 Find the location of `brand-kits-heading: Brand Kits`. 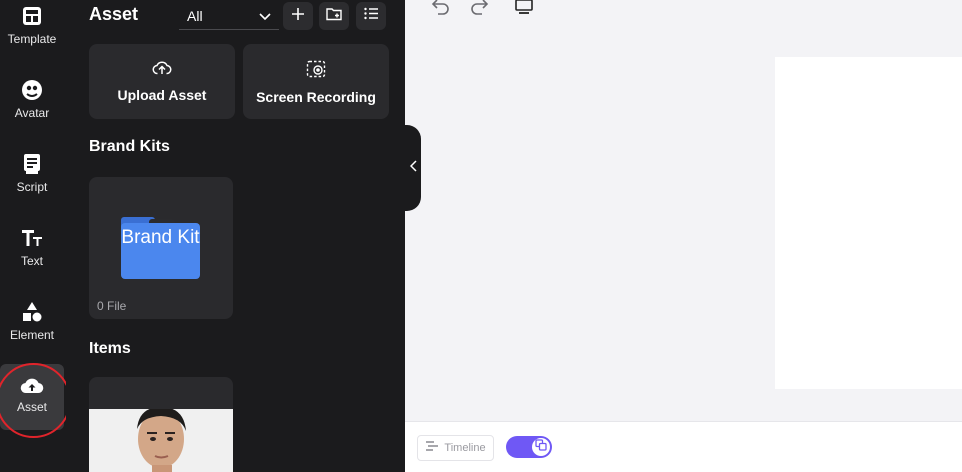

brand-kits-heading: Brand Kits is located at coordinates (129, 146).